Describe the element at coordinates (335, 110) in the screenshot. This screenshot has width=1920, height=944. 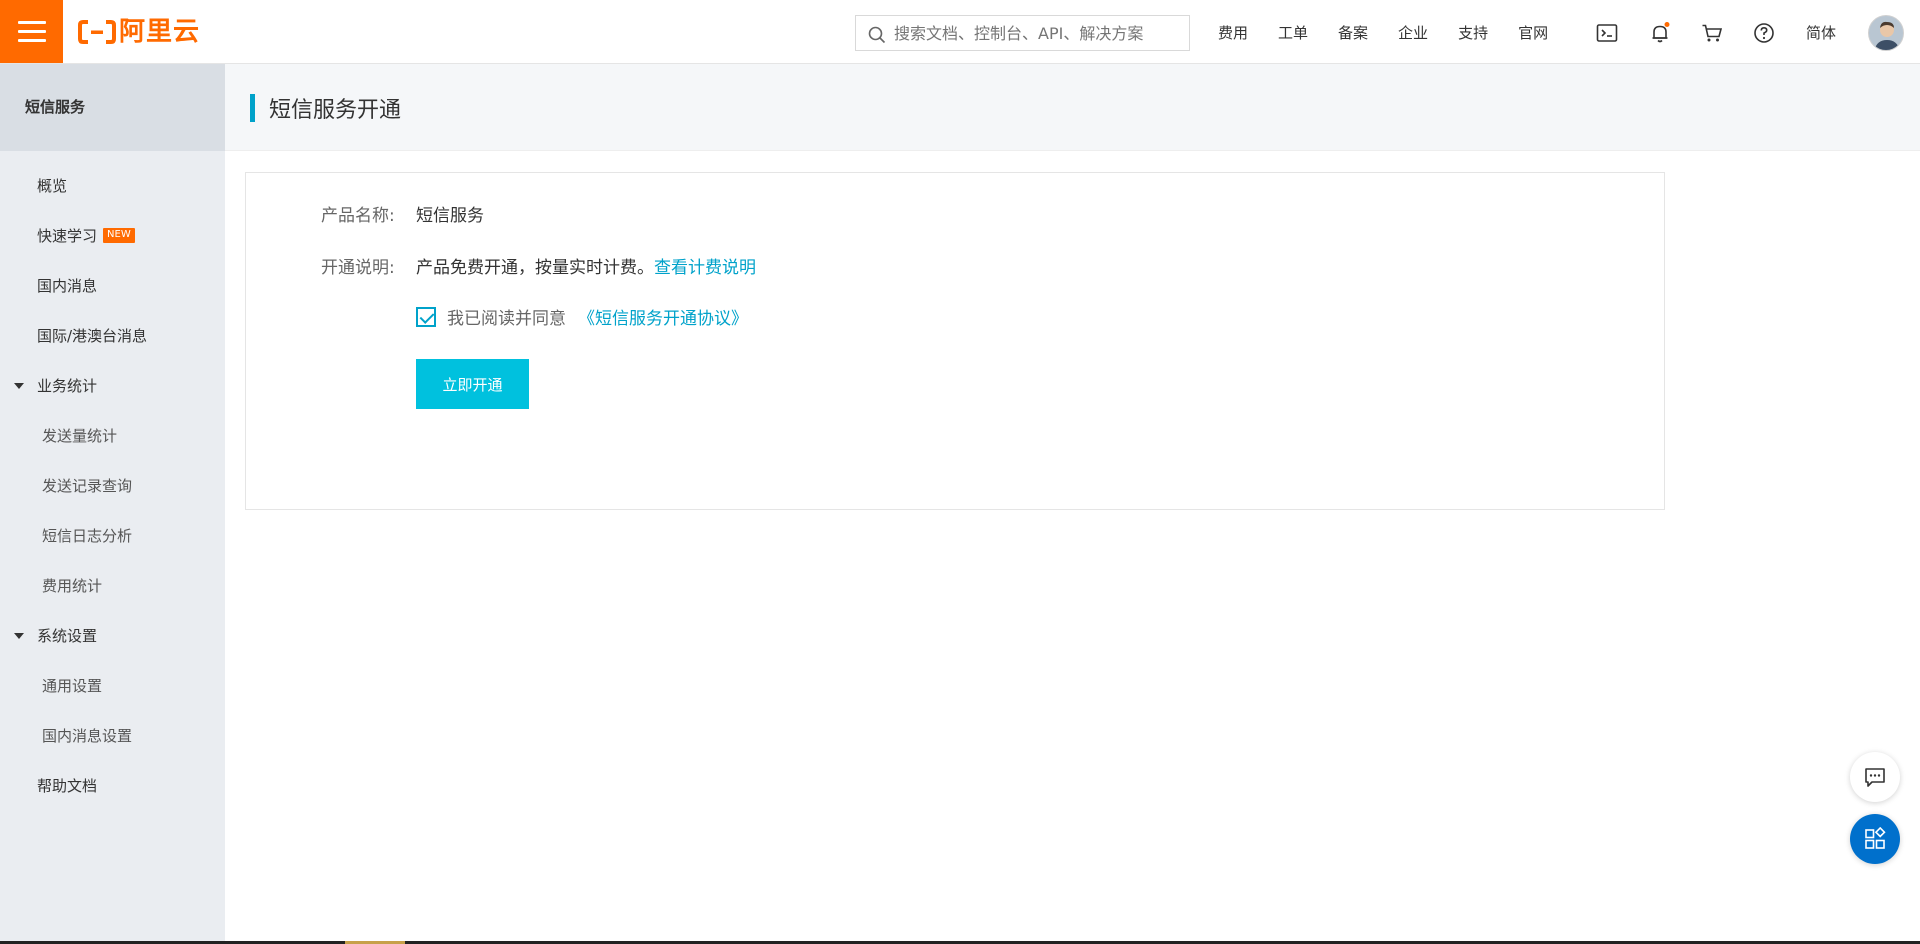
I see `page-title: 短信服务开通` at that location.